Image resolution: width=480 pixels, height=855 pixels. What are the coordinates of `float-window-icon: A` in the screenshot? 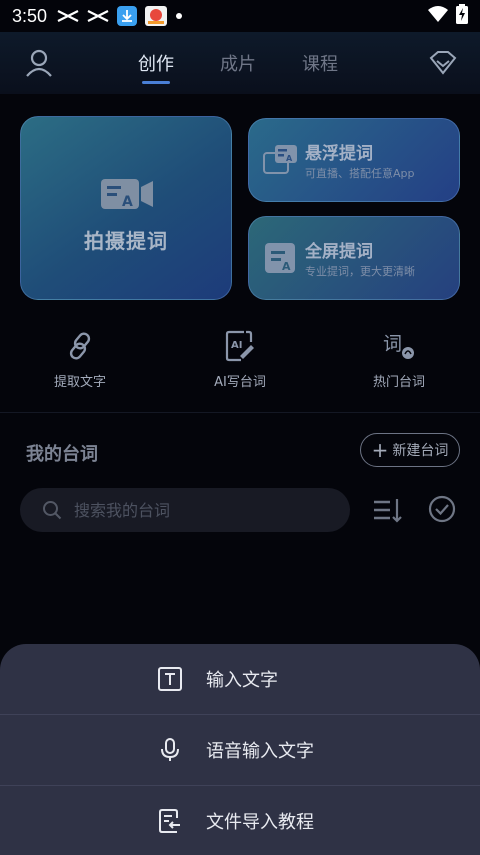 It's located at (280, 160).